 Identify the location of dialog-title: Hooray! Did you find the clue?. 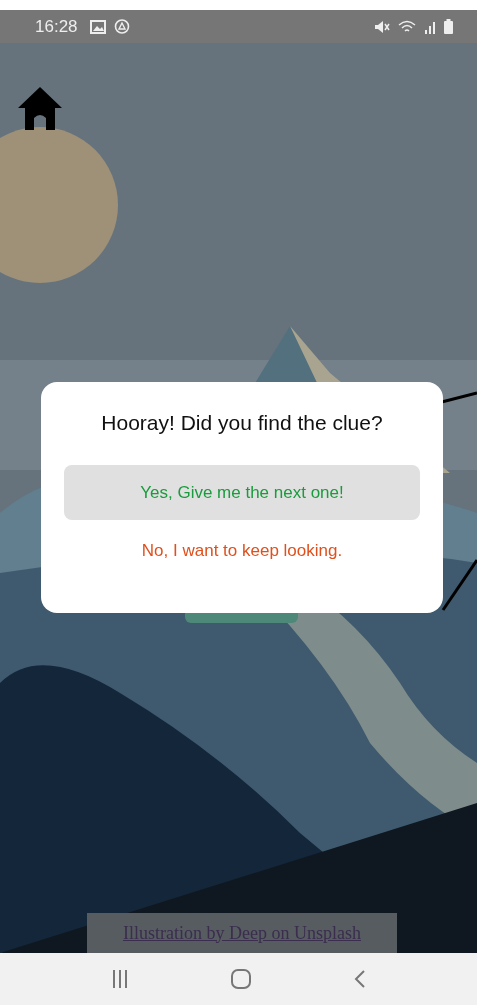
(242, 423).